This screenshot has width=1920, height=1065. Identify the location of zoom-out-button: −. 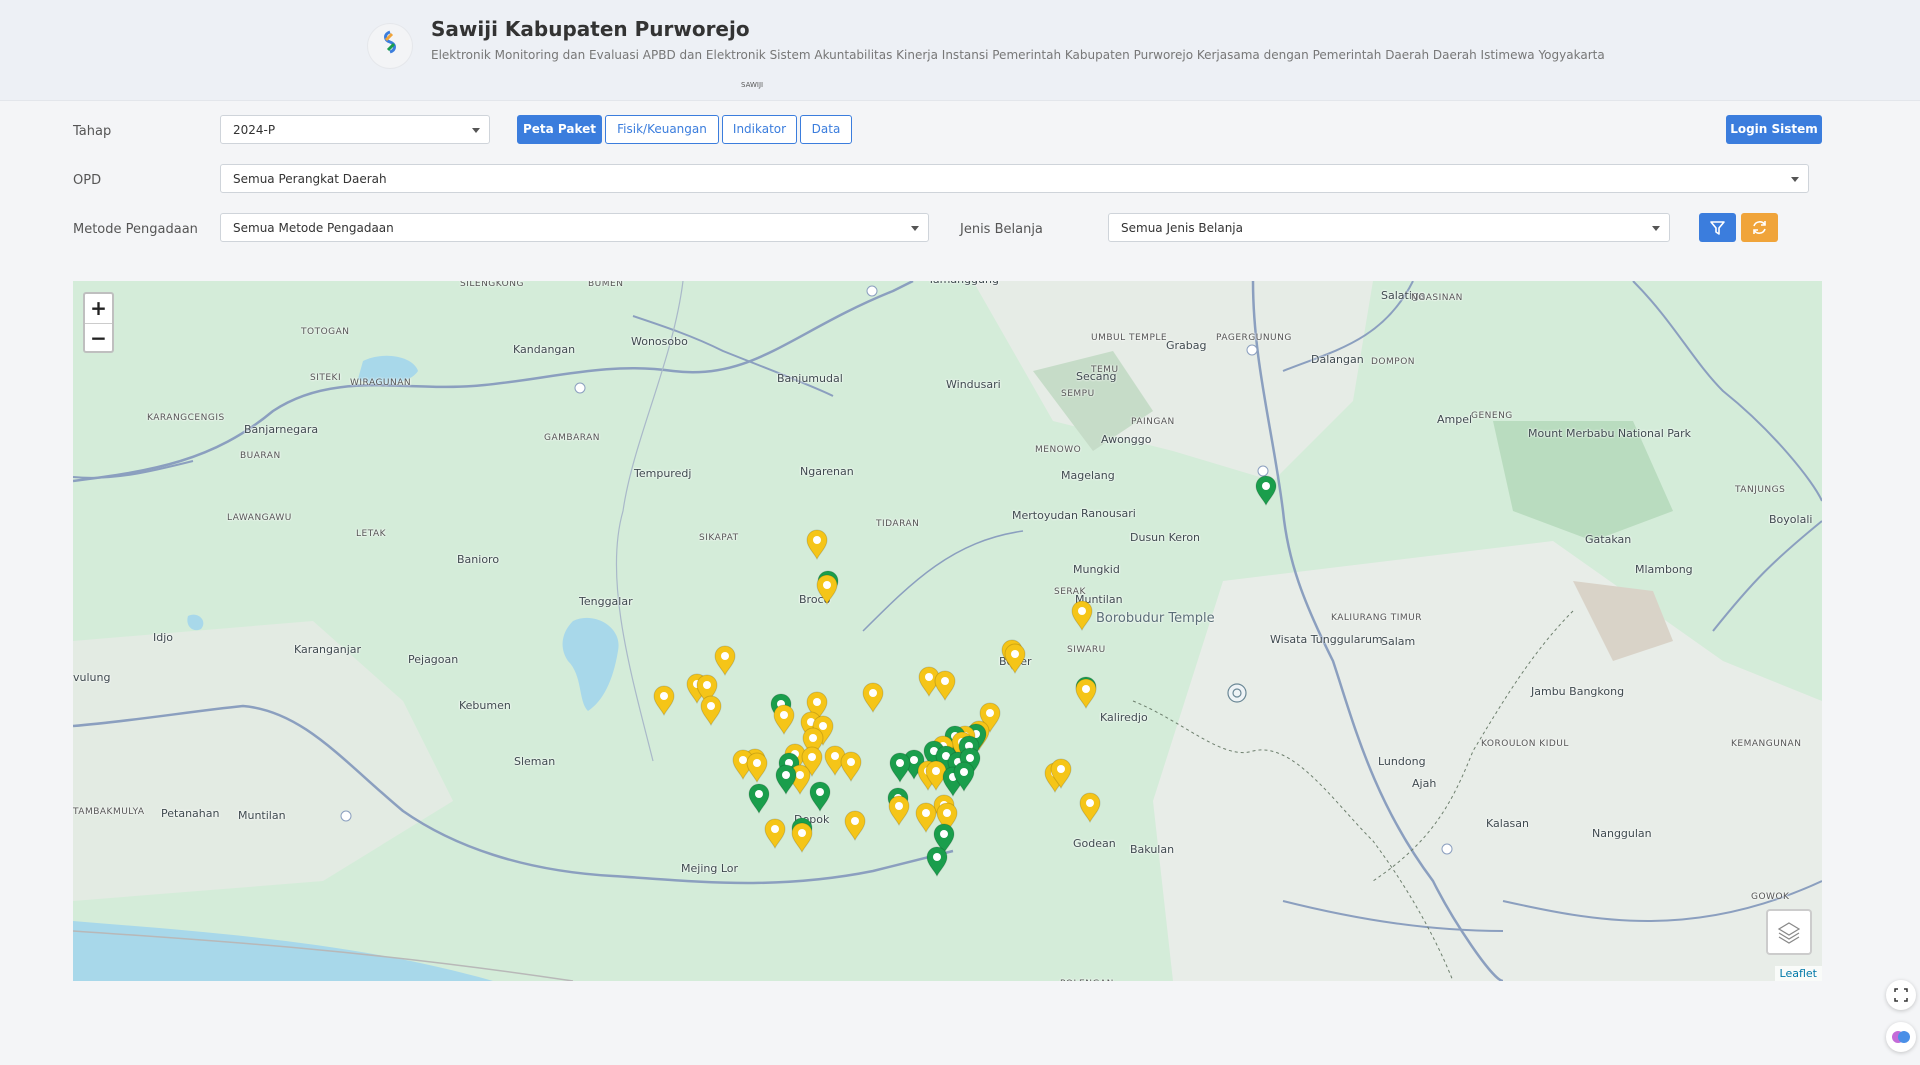
(98, 338).